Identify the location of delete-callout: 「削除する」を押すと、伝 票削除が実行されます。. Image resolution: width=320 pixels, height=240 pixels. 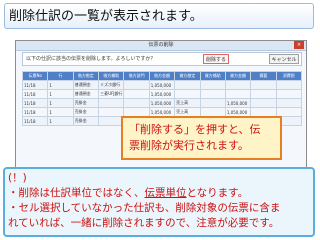
(201, 138).